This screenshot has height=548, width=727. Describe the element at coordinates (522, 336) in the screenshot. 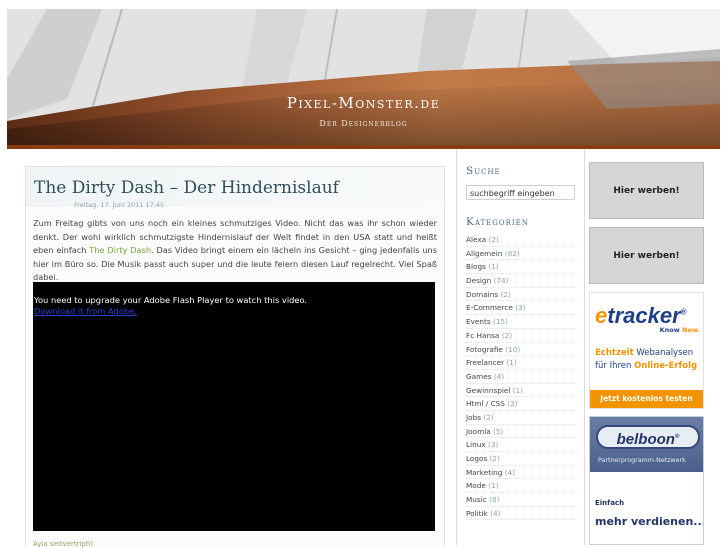

I see `category-item: Fc Hansa (2)` at that location.